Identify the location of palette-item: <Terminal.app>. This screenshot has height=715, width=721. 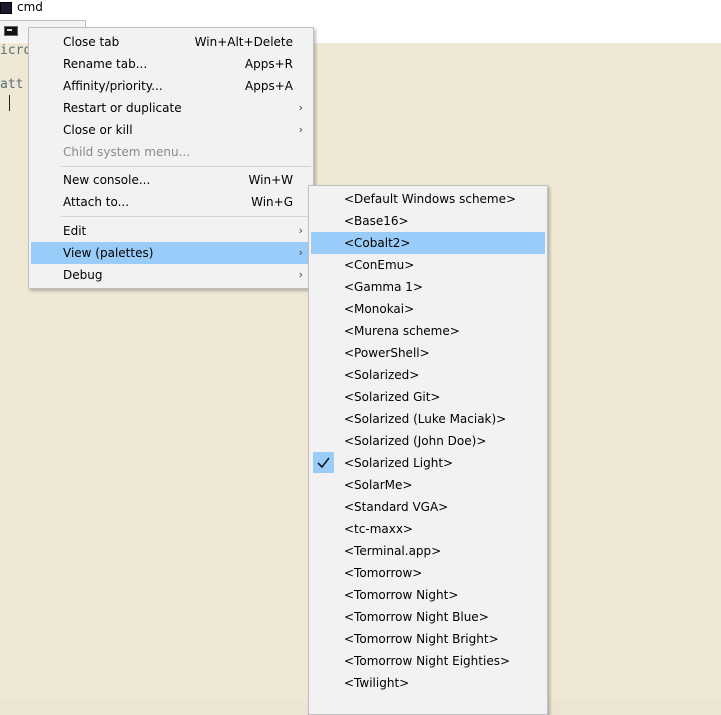
(428, 551).